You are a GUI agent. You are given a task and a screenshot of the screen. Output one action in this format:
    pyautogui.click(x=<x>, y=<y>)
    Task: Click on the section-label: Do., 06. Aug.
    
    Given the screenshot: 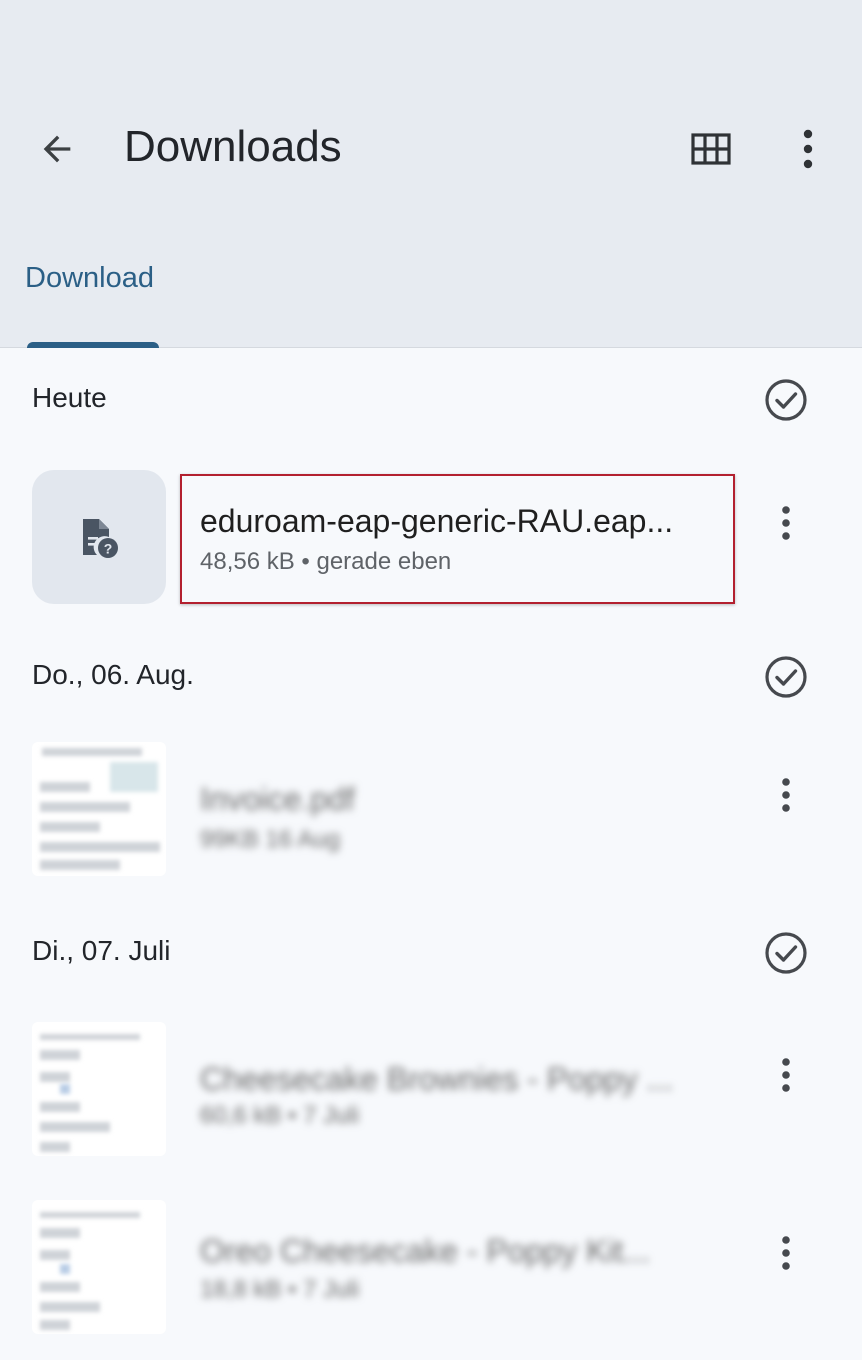 What is the action you would take?
    pyautogui.click(x=113, y=674)
    